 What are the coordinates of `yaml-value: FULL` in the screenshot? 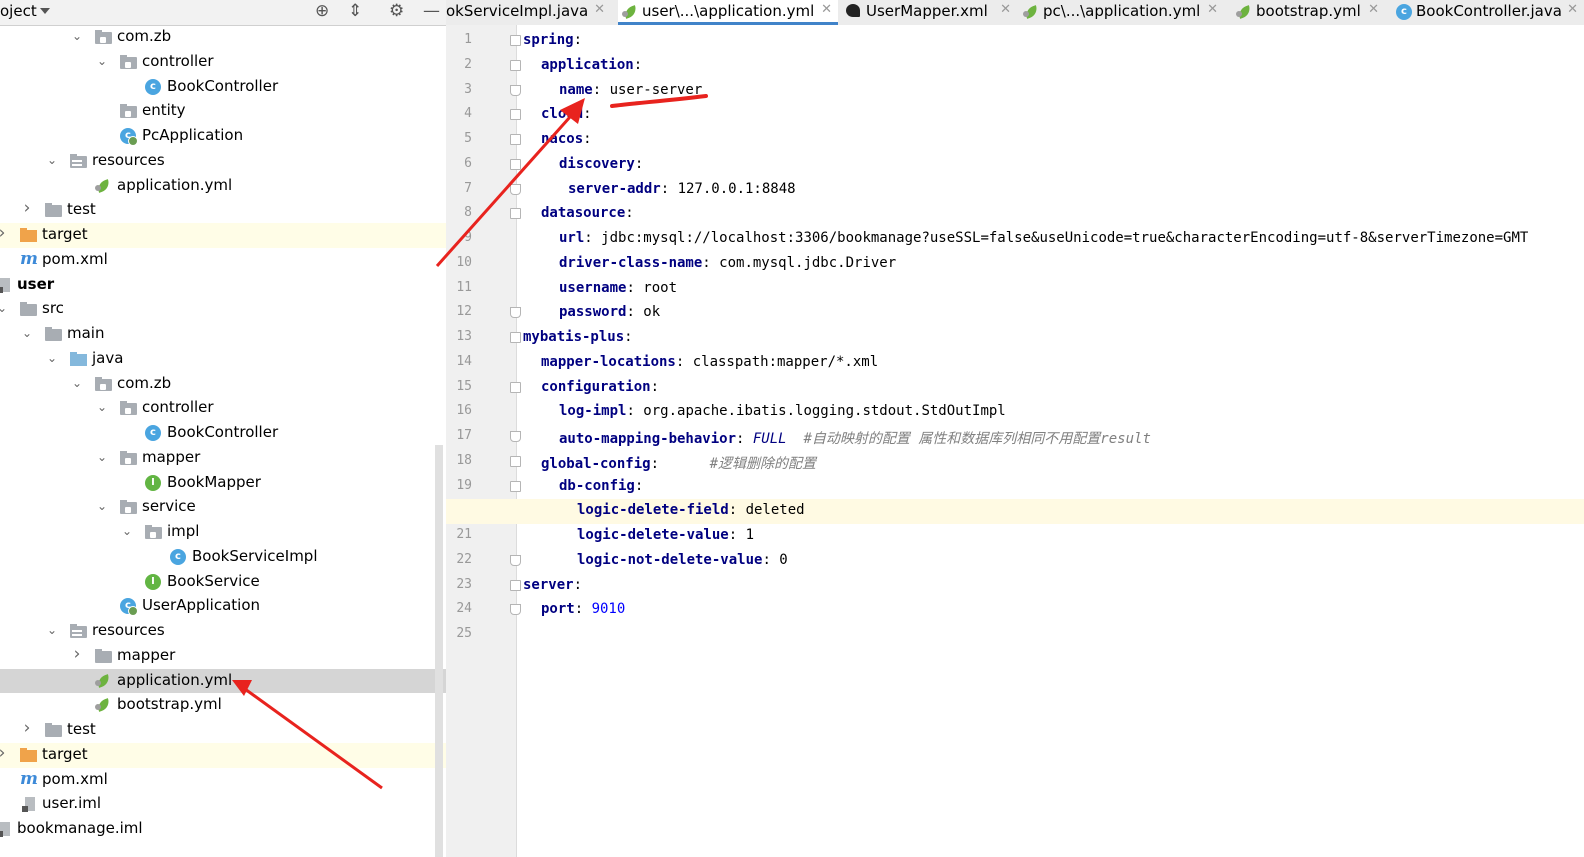 It's located at (769, 439).